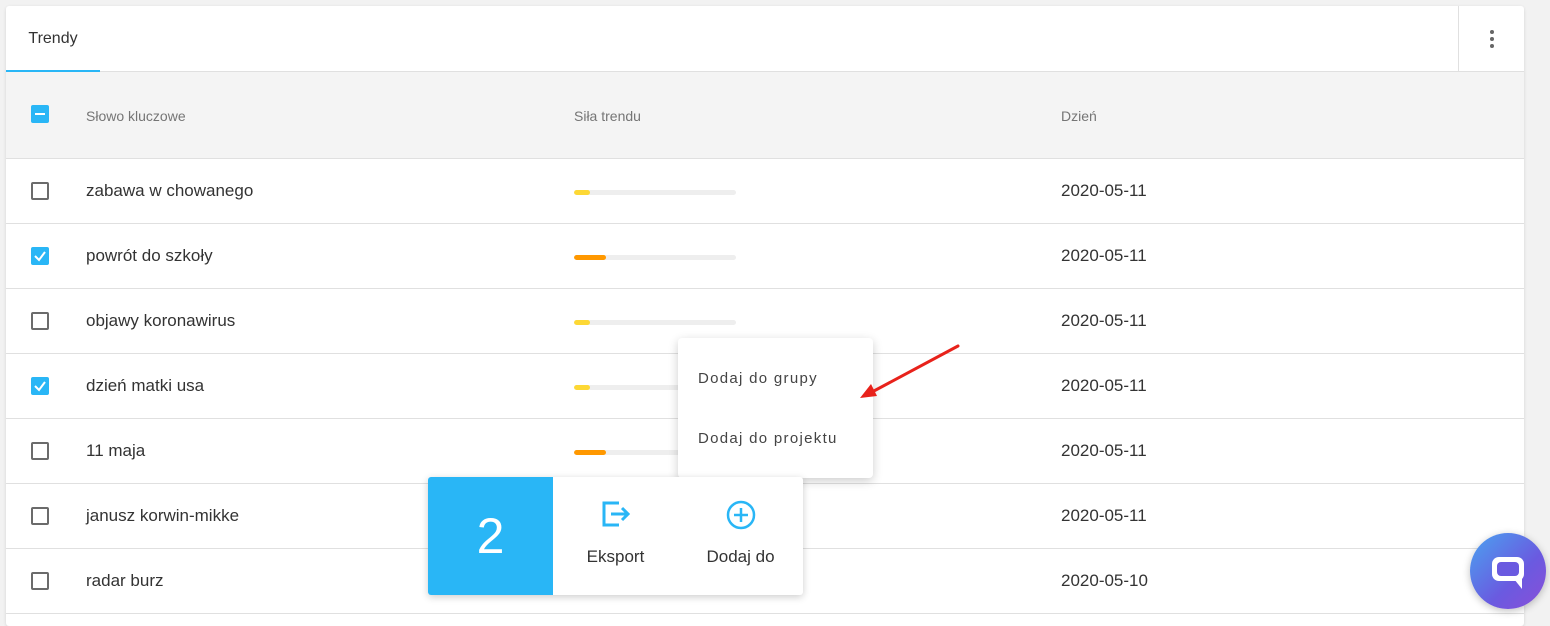 Image resolution: width=1550 pixels, height=626 pixels. I want to click on add-circle-icon, so click(740, 515).